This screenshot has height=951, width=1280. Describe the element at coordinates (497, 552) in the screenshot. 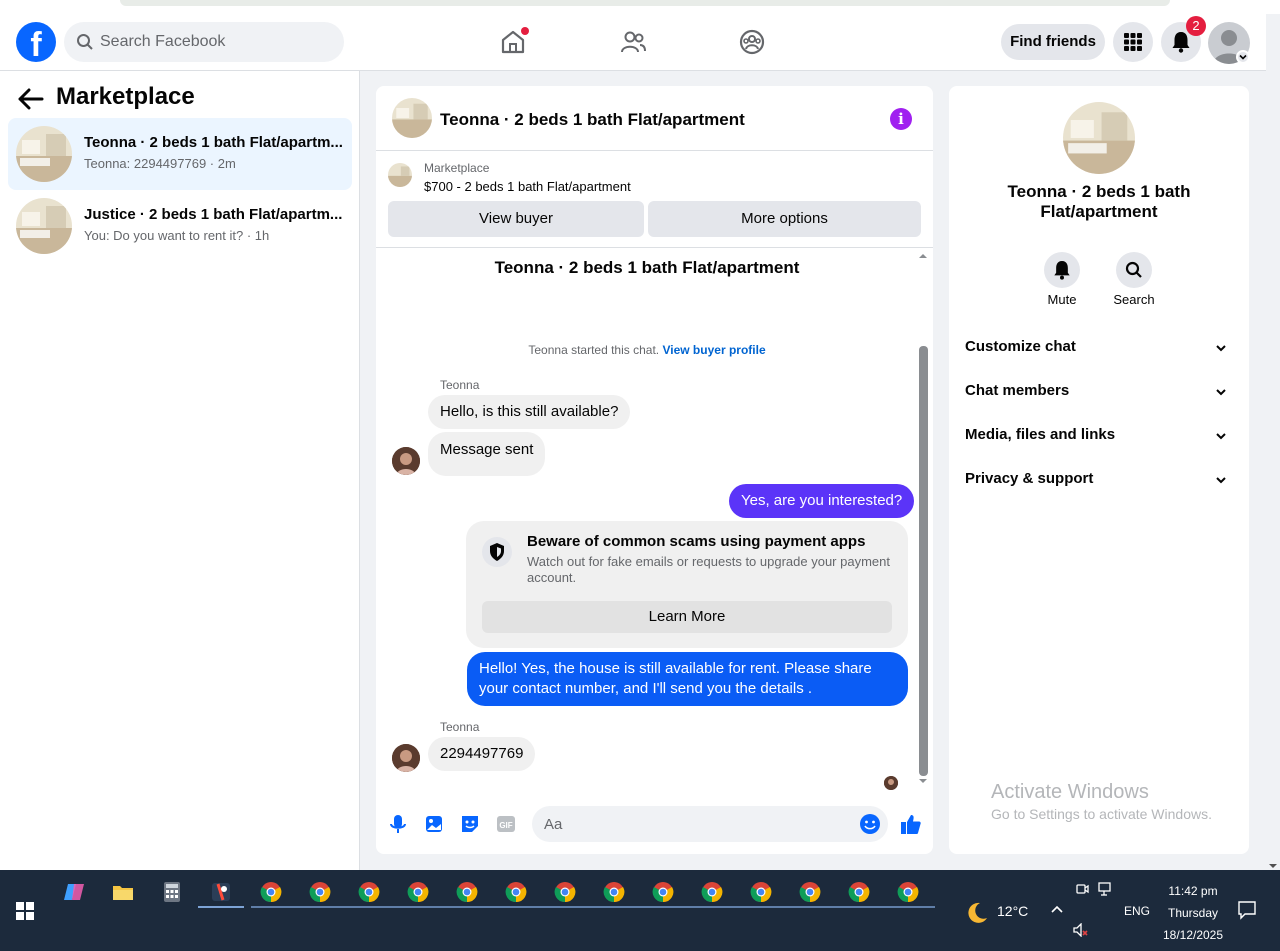

I see `shield-icon` at that location.